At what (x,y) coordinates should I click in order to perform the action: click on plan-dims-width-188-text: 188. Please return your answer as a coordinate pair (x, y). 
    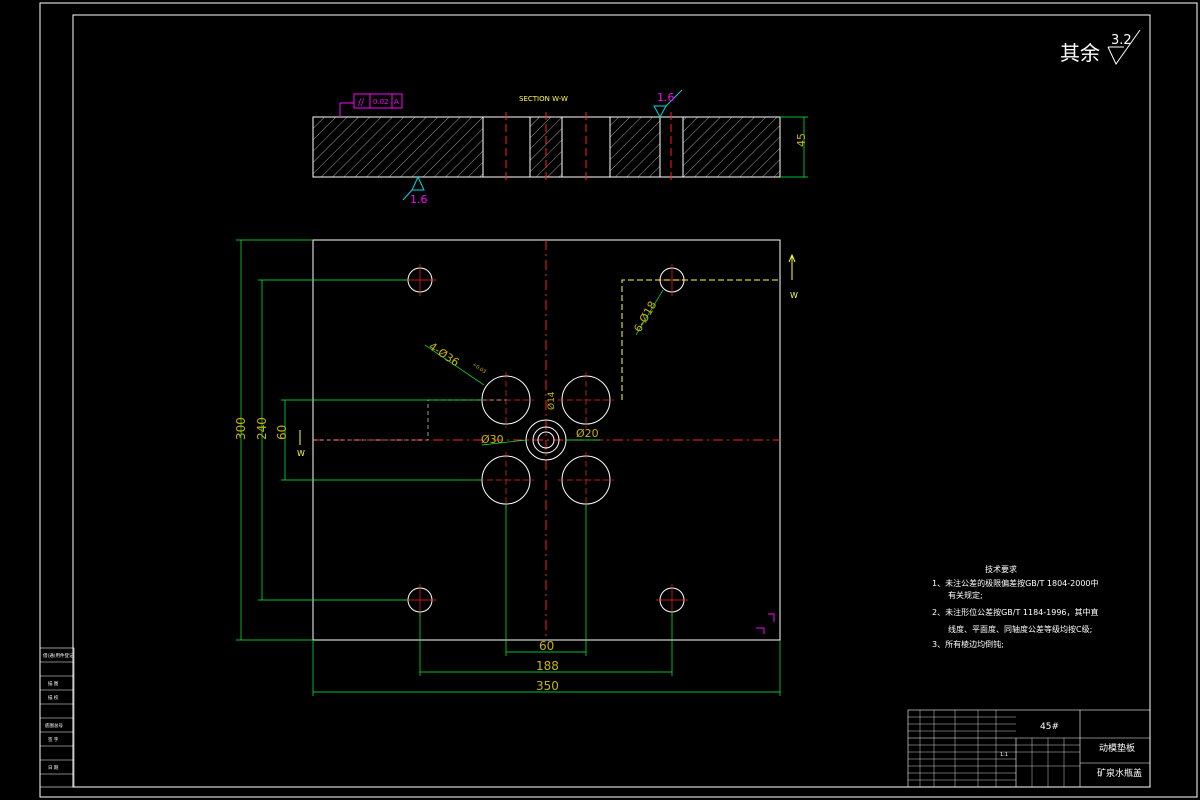
    Looking at the image, I should click on (547, 666).